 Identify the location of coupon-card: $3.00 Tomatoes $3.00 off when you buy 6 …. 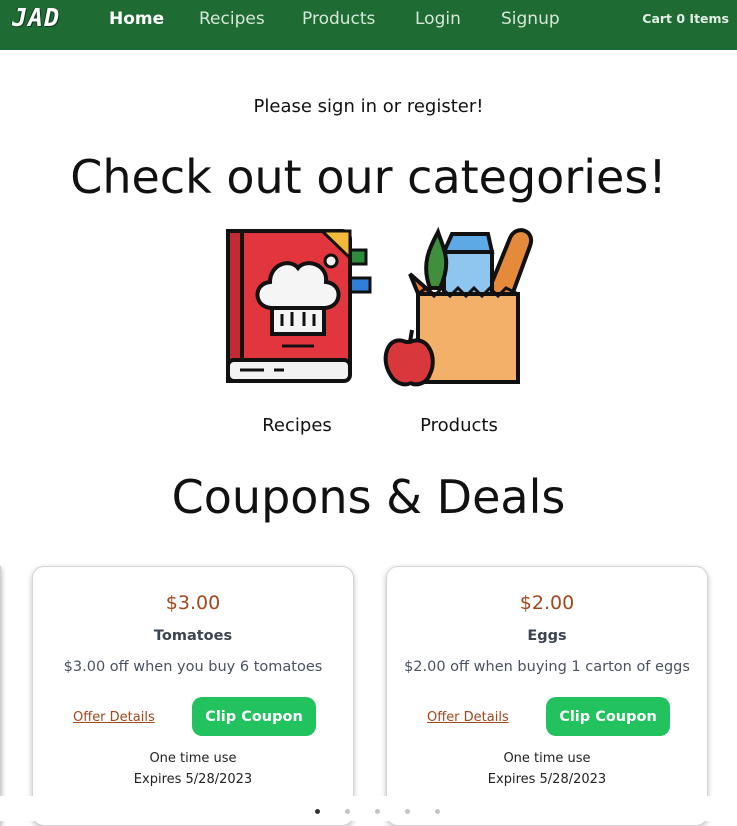
(193, 696).